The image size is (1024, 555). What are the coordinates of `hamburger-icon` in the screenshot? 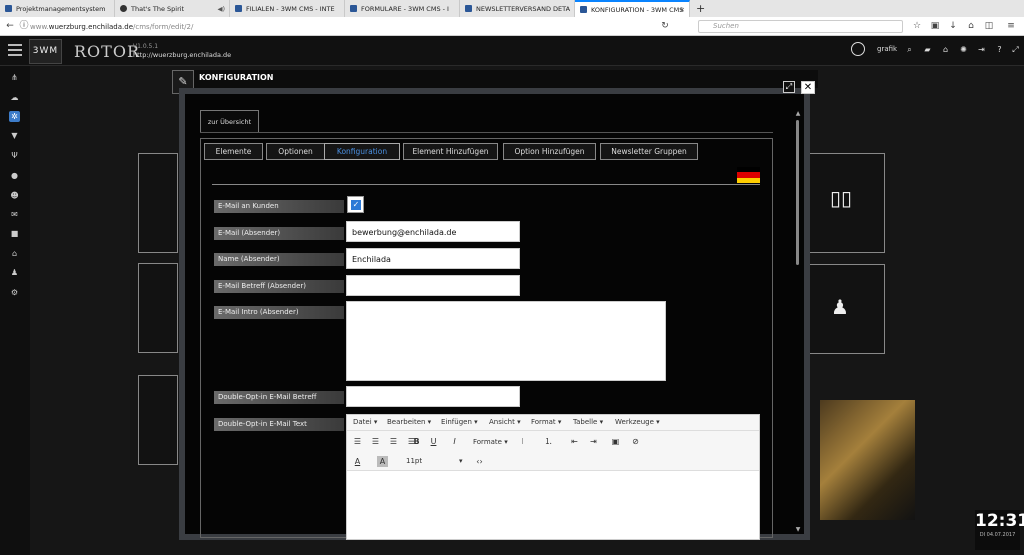 It's located at (15, 50).